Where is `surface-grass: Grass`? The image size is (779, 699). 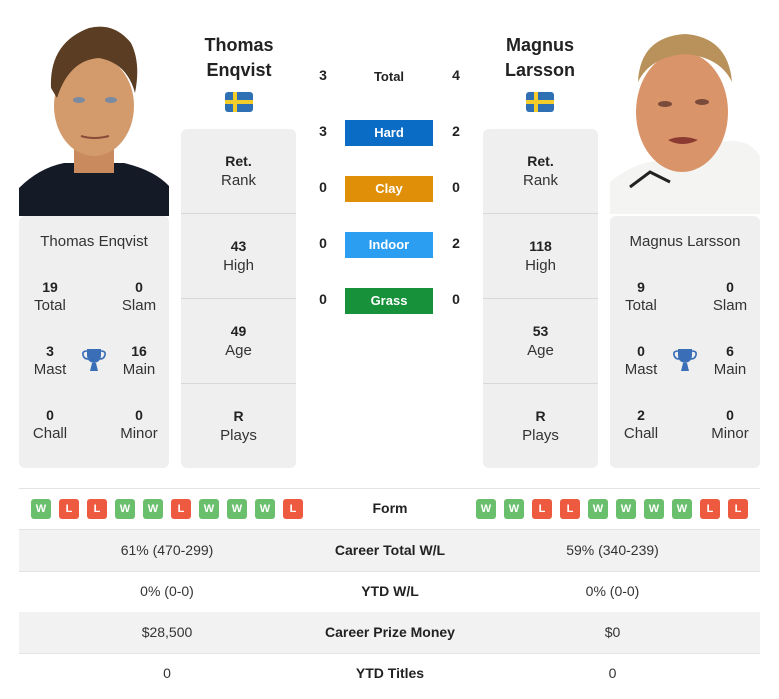
surface-grass: Grass is located at coordinates (389, 301).